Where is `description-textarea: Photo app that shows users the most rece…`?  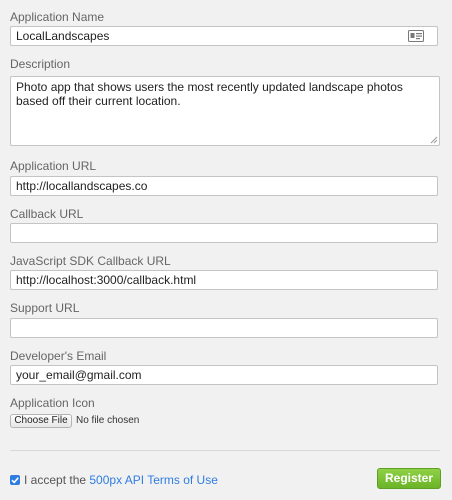
description-textarea: Photo app that shows users the most rece… is located at coordinates (225, 111).